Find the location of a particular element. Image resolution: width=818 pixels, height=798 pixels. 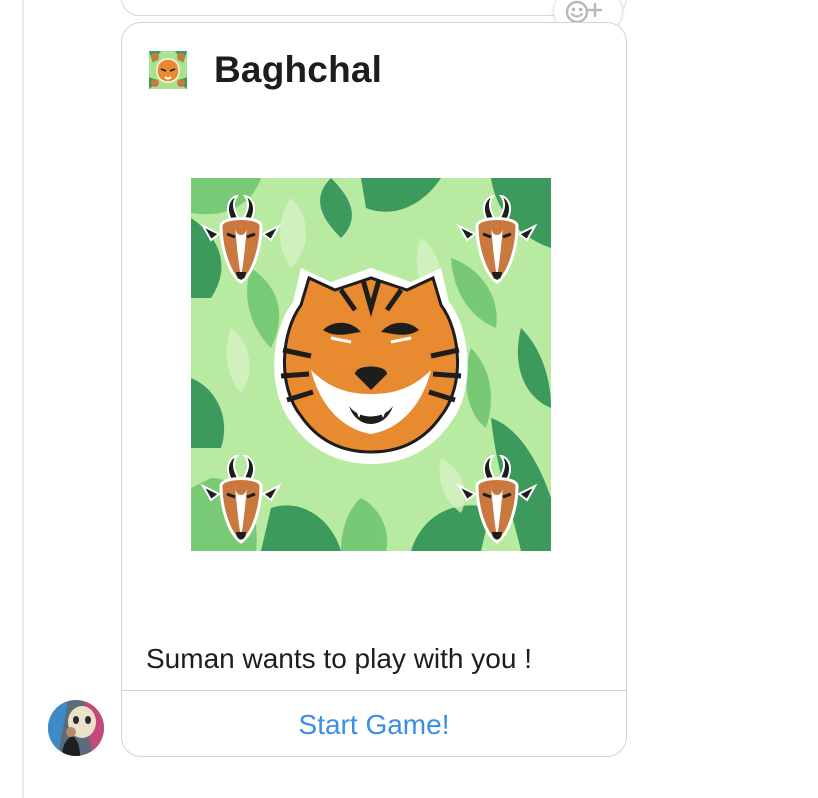

app-name: Baghchal is located at coordinates (298, 69).